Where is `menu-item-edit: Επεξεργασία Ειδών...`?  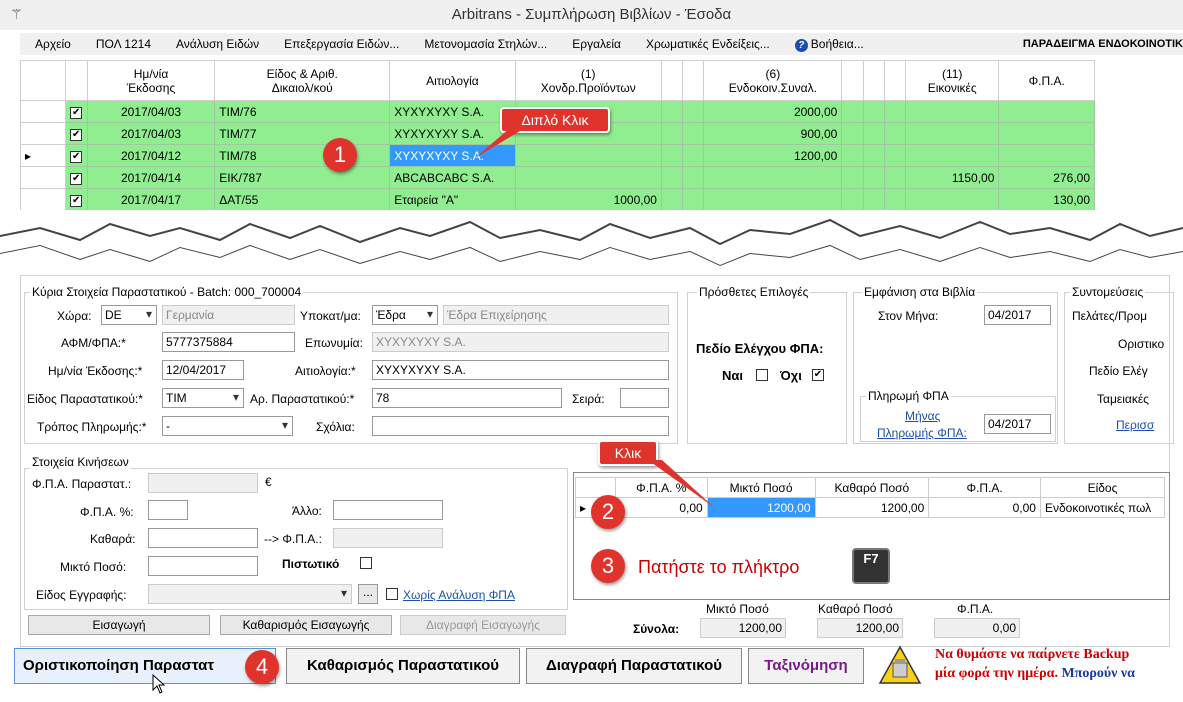 menu-item-edit: Επεξεργασία Ειδών... is located at coordinates (339, 44).